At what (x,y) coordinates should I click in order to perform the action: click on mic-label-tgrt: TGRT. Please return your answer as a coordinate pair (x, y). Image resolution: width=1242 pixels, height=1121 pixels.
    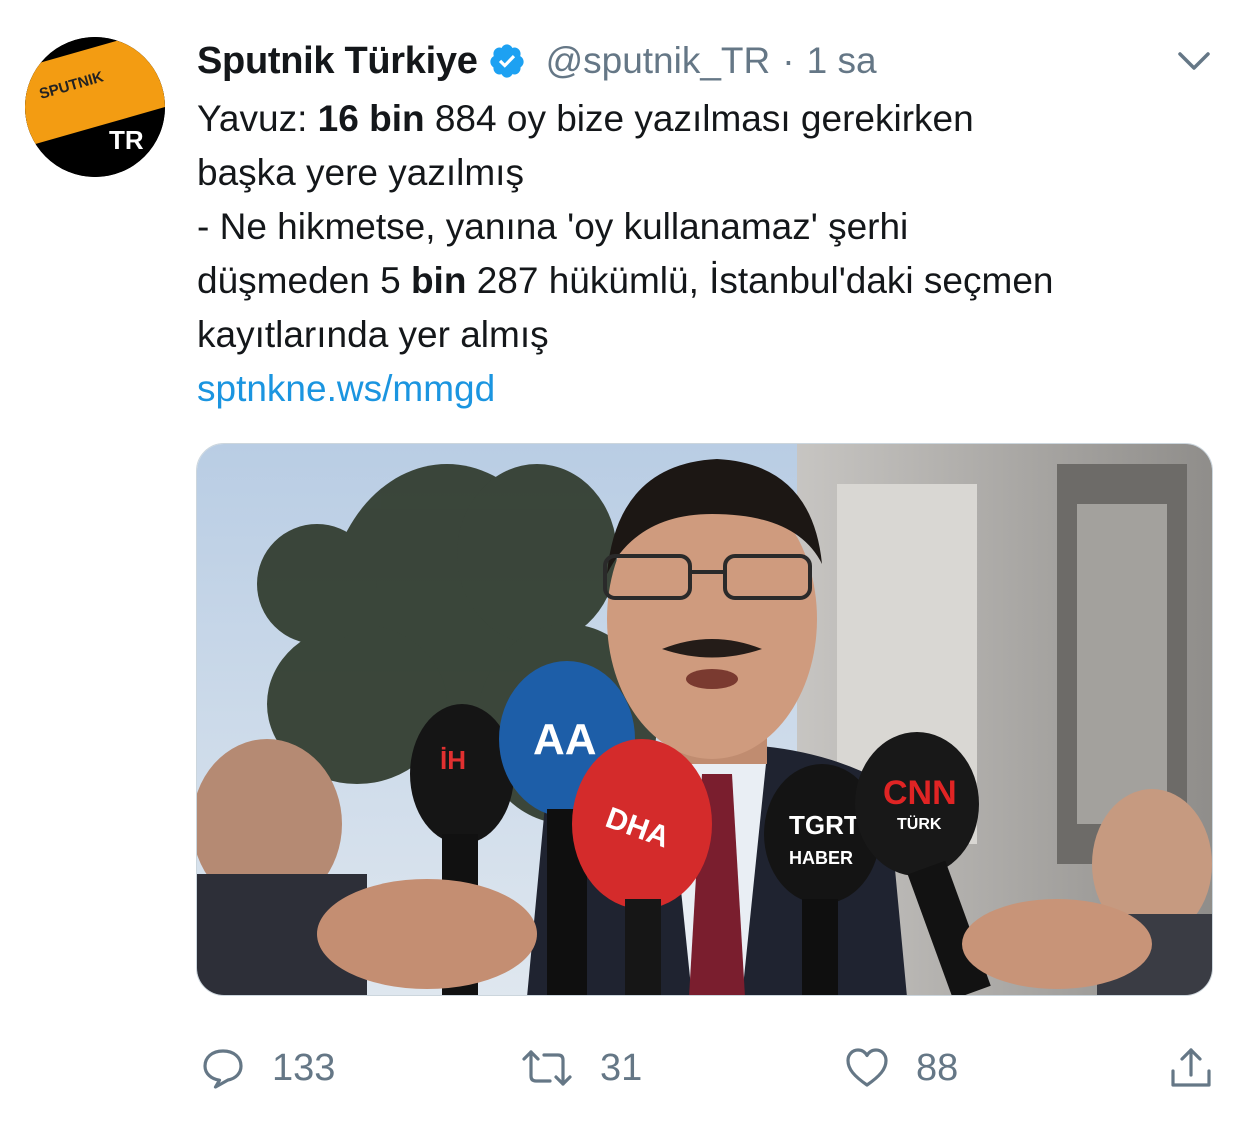
    Looking at the image, I should click on (824, 825).